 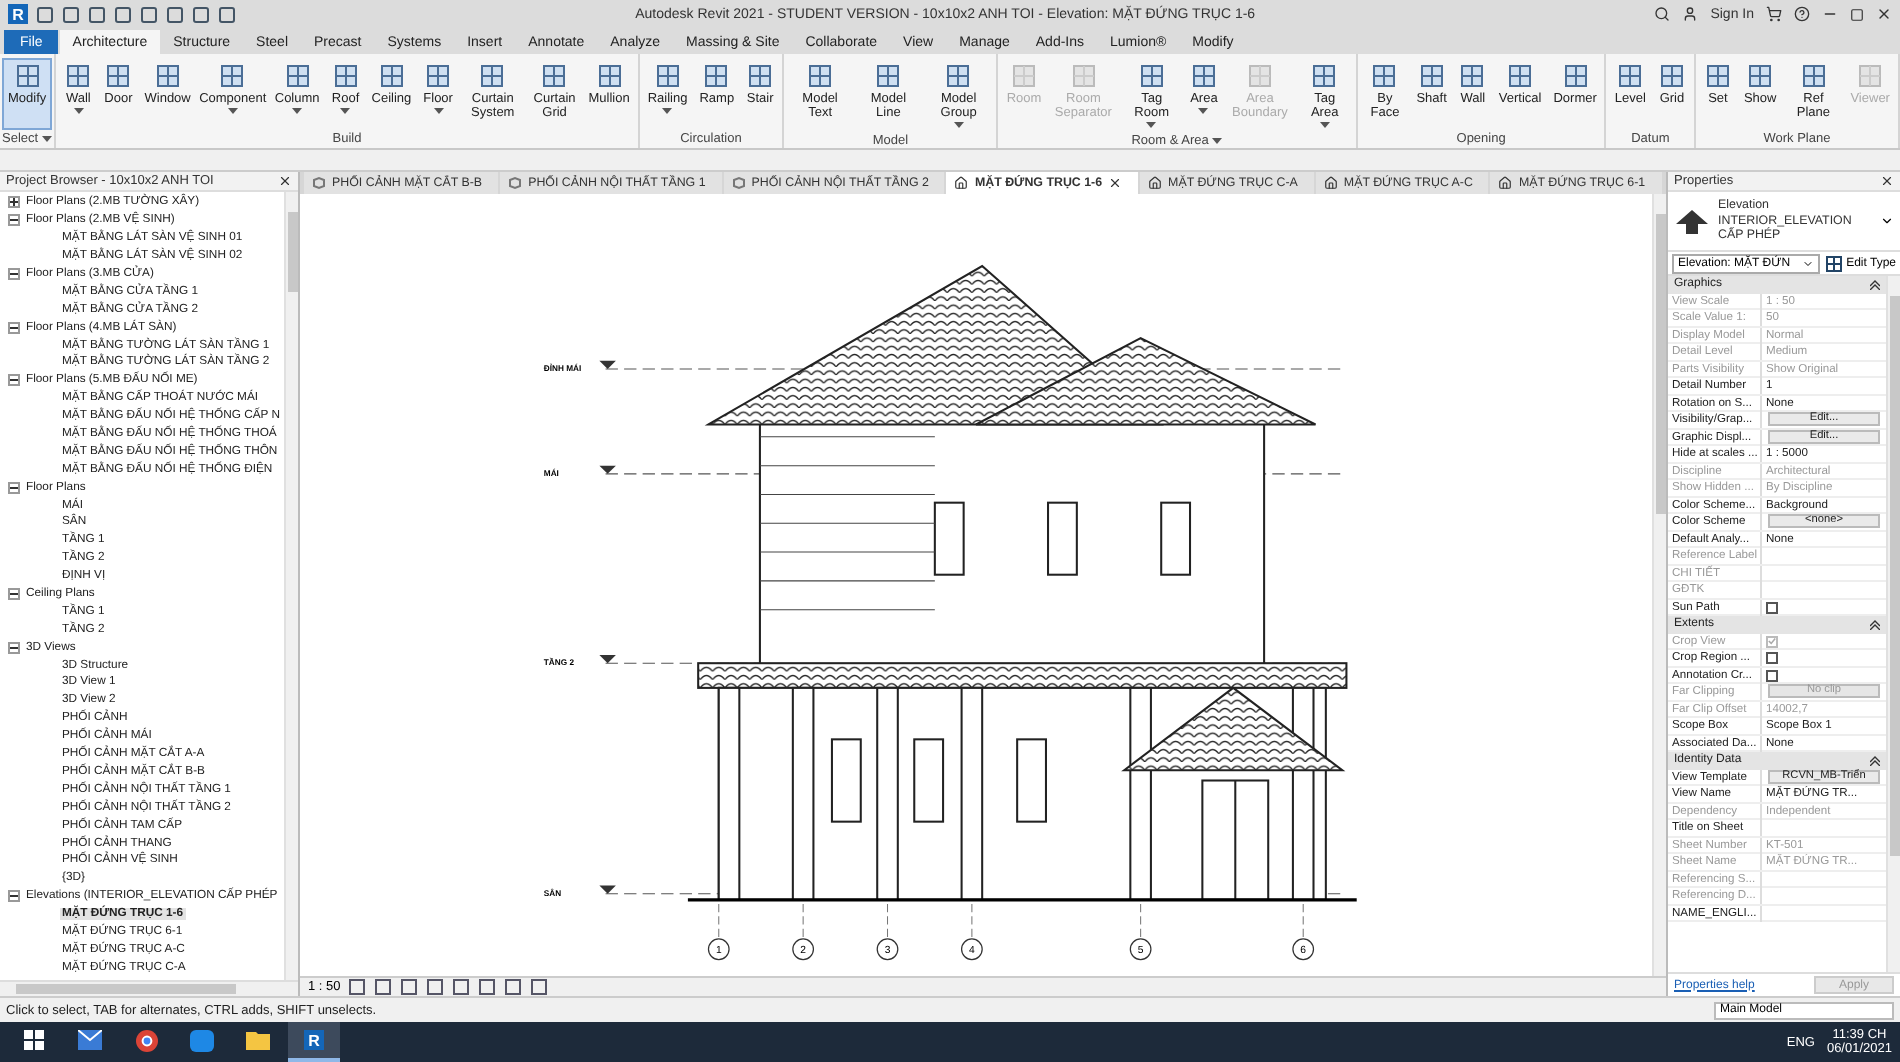 I want to click on maximize-icon, so click(x=1857, y=14).